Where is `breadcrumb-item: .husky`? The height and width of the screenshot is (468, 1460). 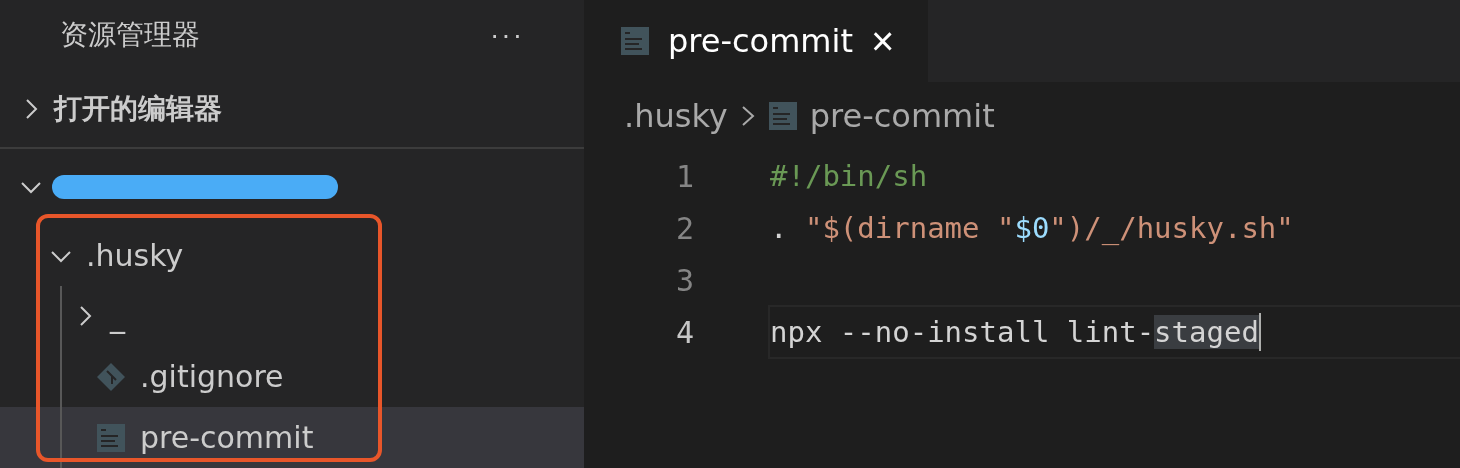
breadcrumb-item: .husky is located at coordinates (676, 116).